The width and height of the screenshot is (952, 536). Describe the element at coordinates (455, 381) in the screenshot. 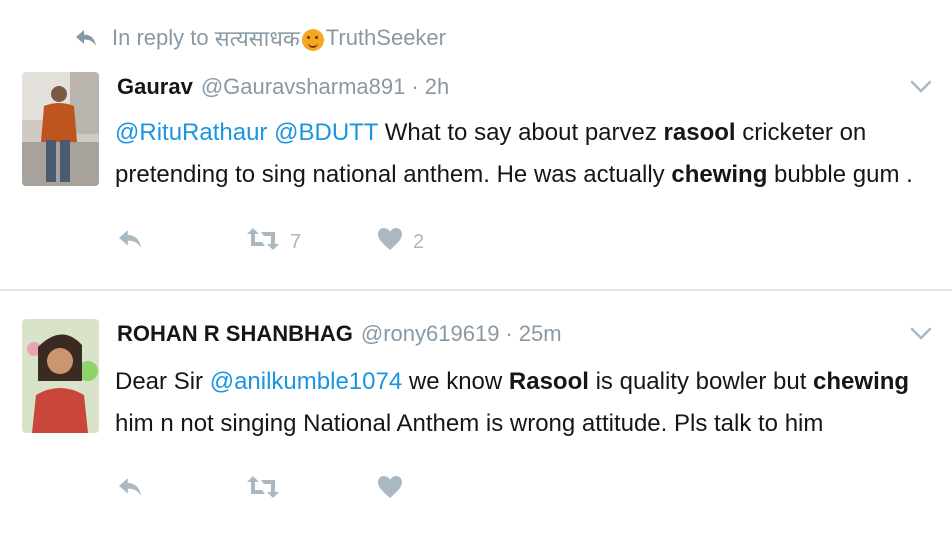

I see `text-segment: we know` at that location.